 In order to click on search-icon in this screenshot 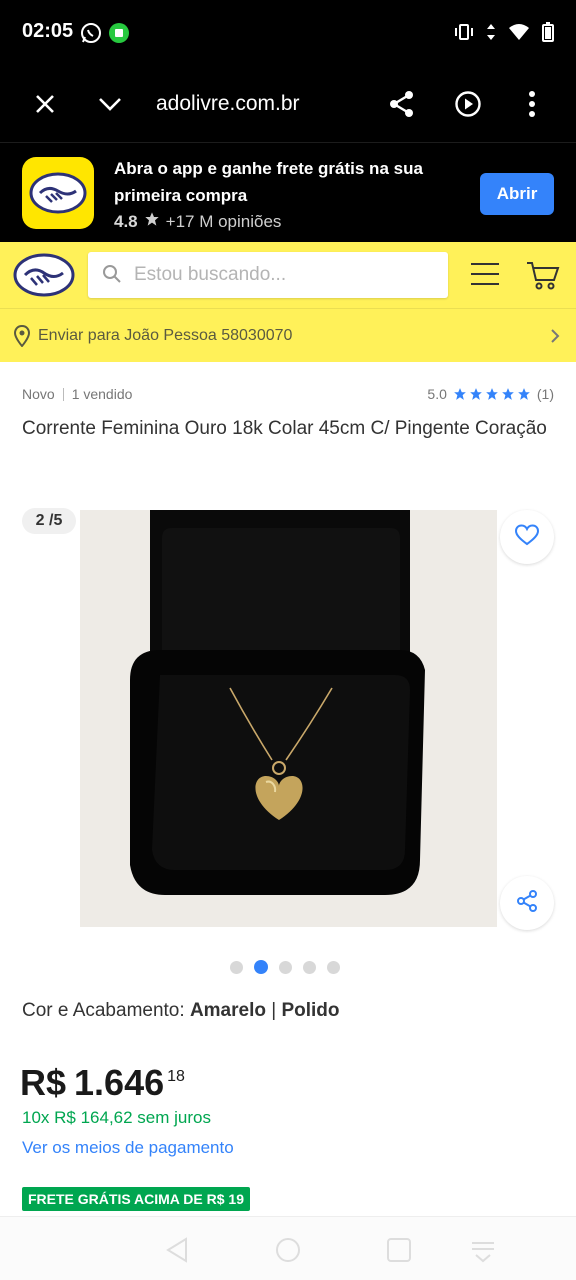, I will do `click(112, 276)`.